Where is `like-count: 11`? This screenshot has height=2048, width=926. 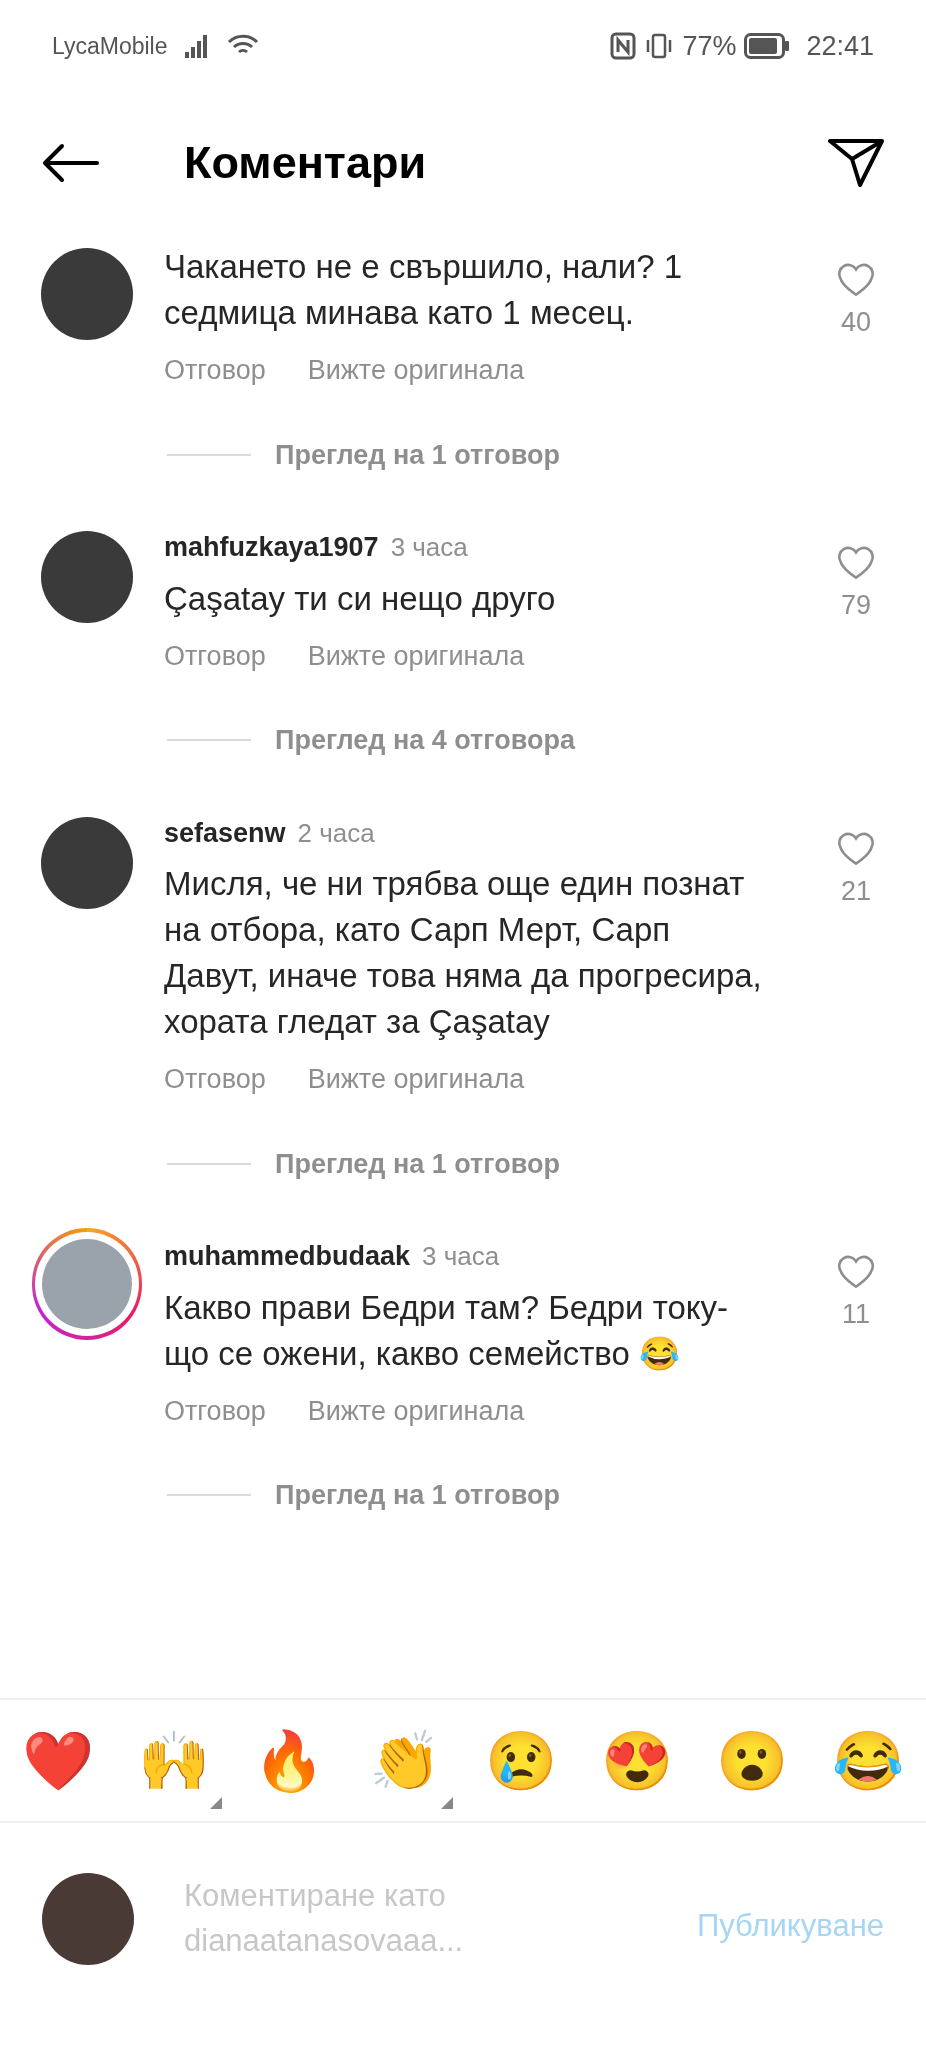
like-count: 11 is located at coordinates (856, 1314).